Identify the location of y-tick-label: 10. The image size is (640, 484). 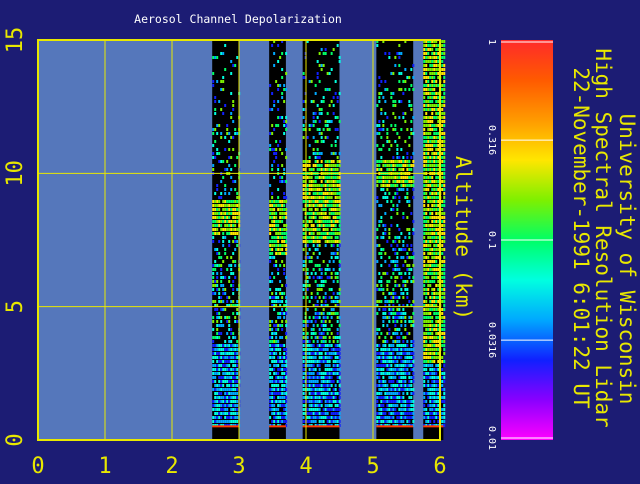
(15, 173).